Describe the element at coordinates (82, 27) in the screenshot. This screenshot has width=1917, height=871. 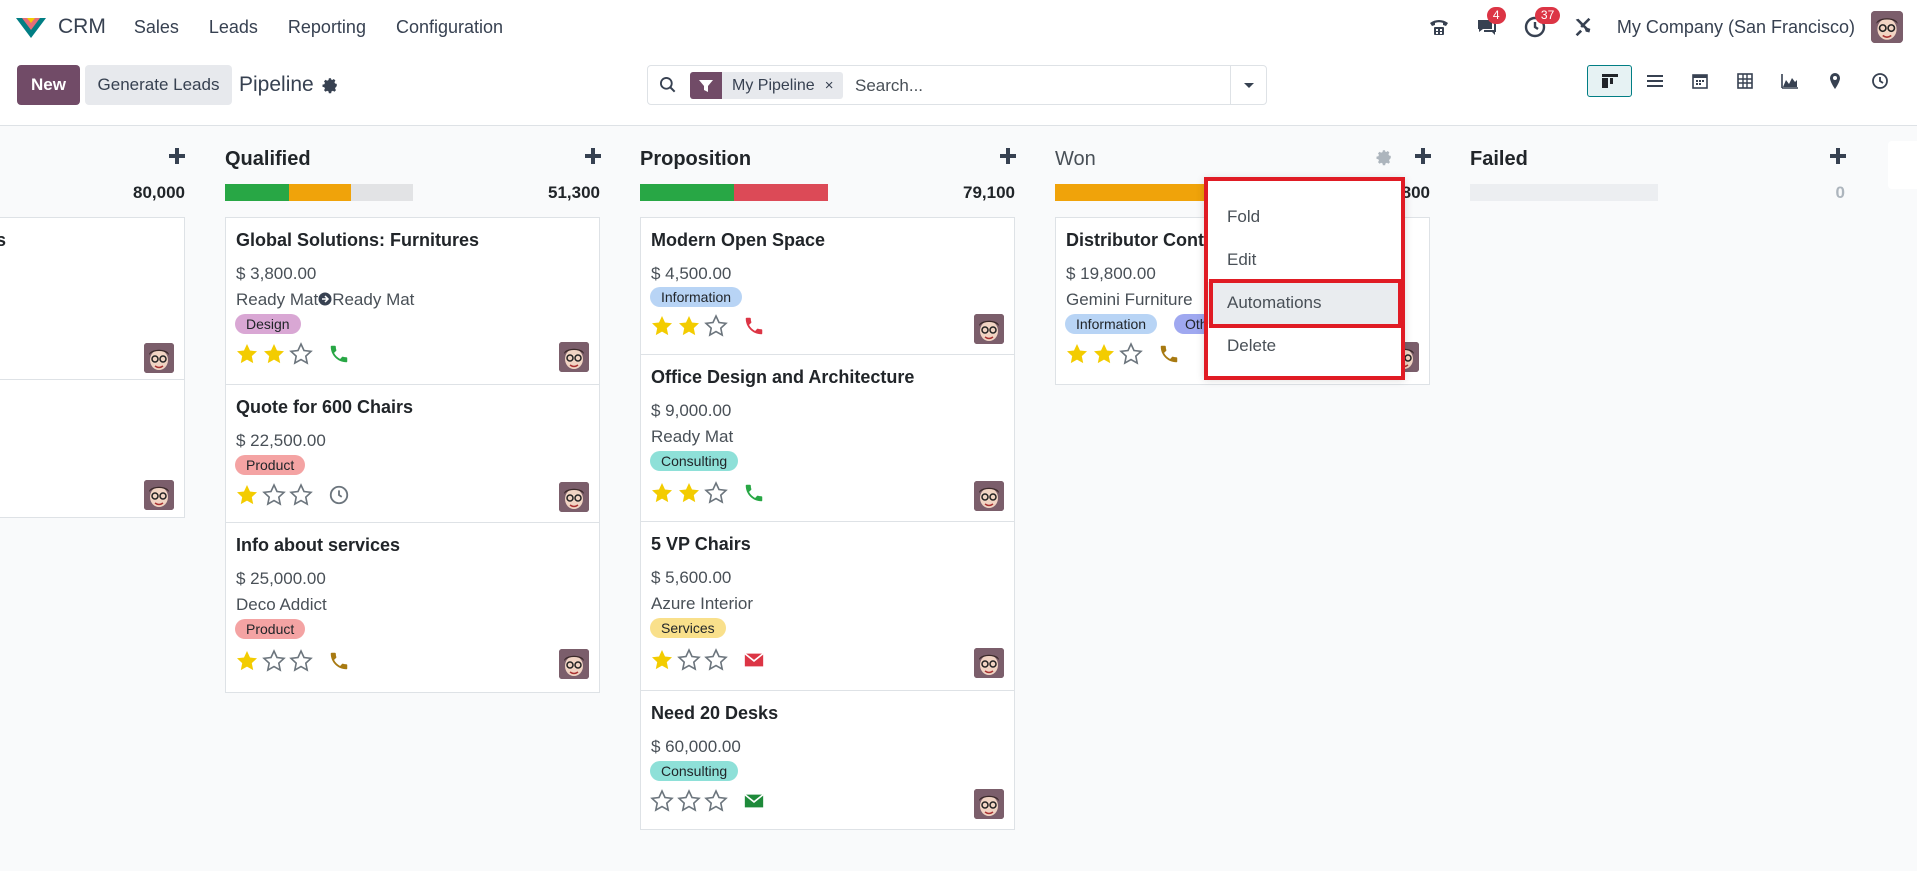
I see `app-name: CRM` at that location.